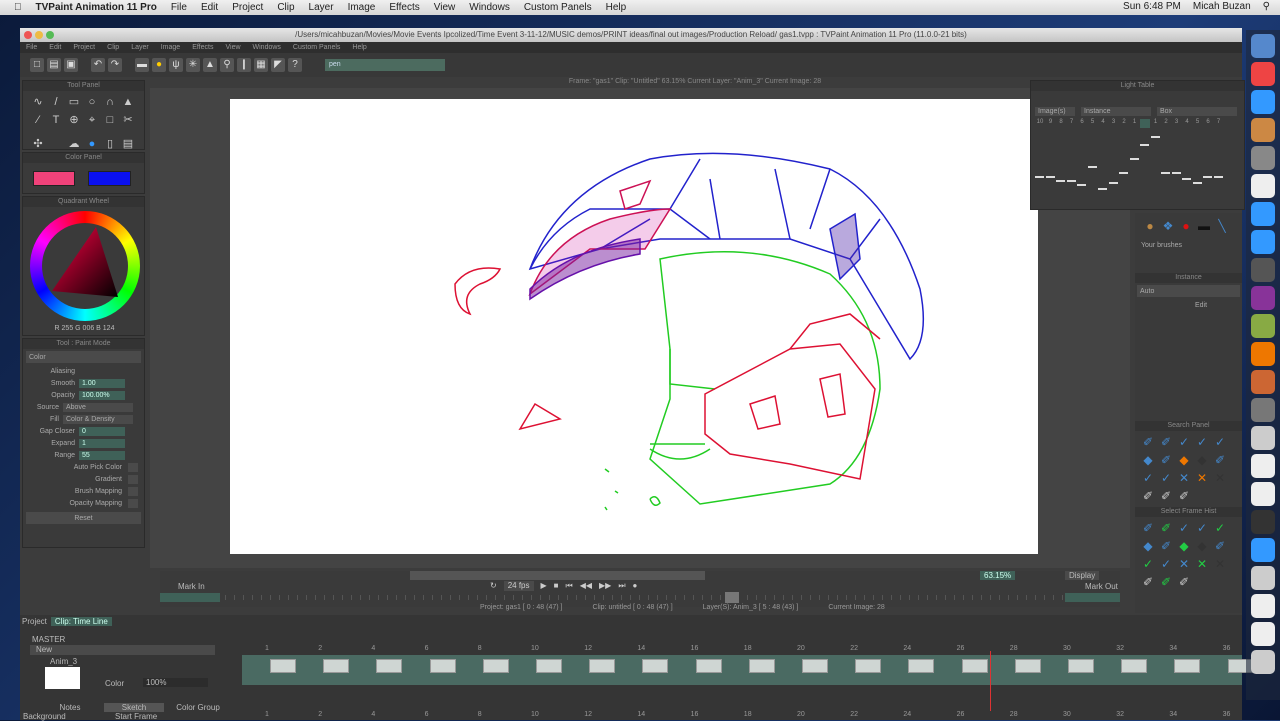  What do you see at coordinates (1103, 123) in the screenshot?
I see `light-table-before-frame: 4` at bounding box center [1103, 123].